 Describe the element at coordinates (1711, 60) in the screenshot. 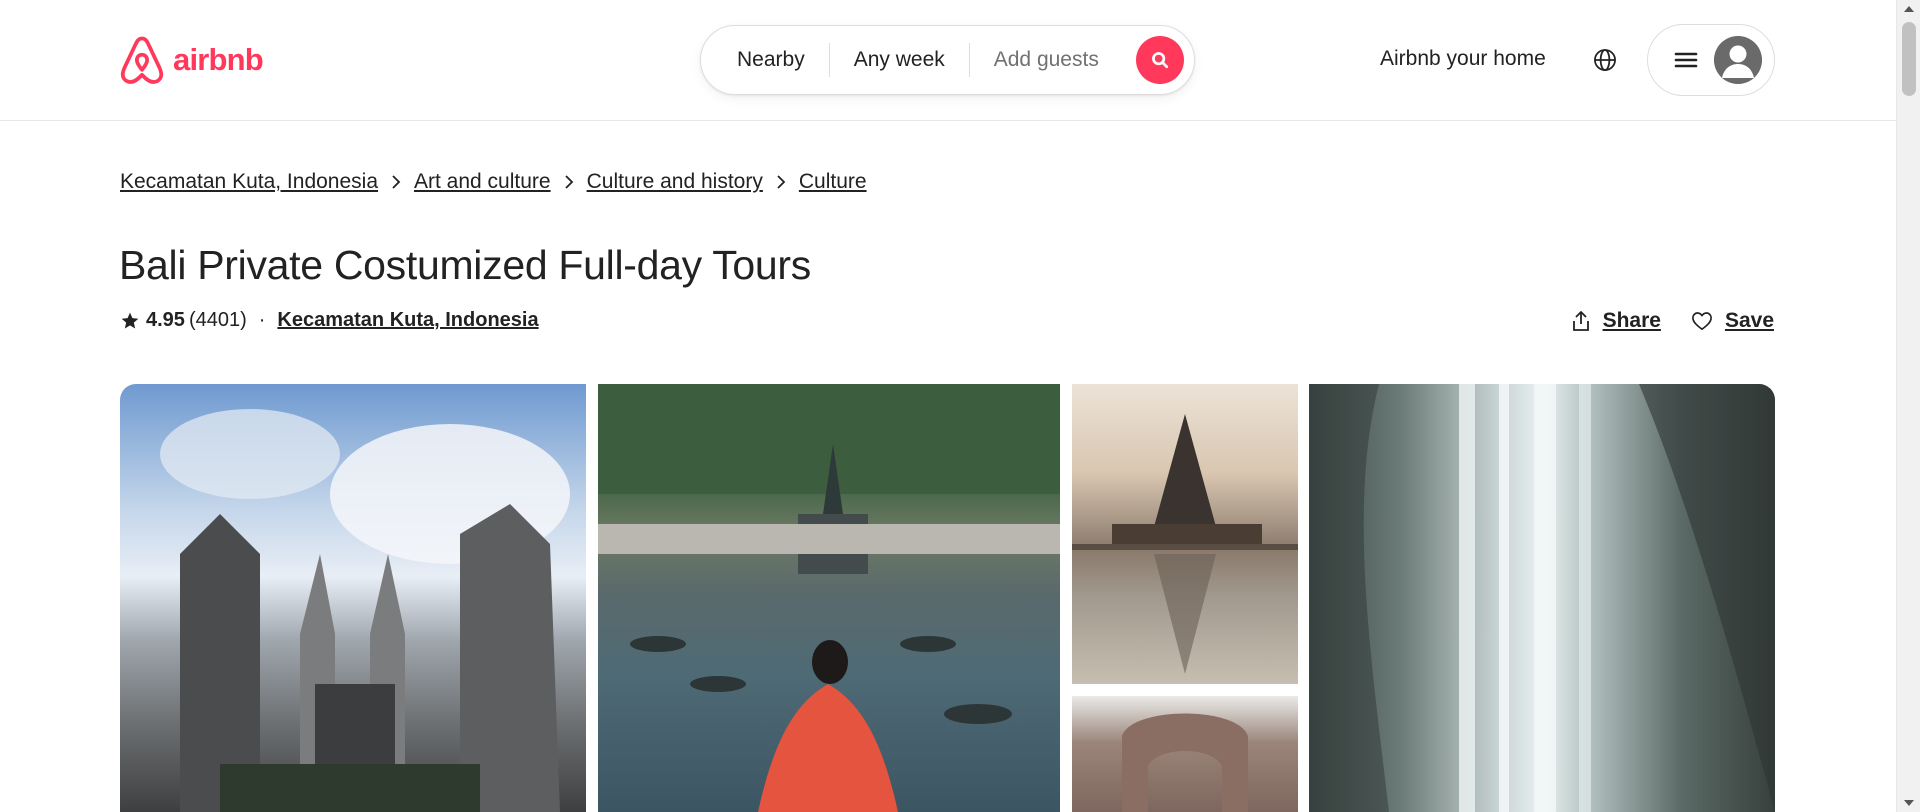

I see `profile-menu-button` at that location.